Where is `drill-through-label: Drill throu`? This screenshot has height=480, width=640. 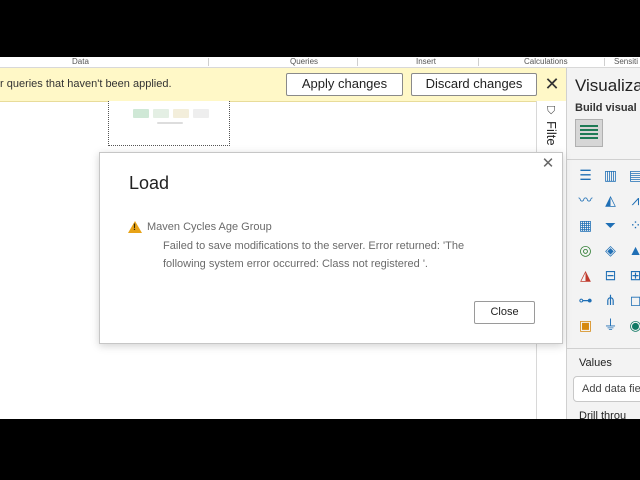
drill-through-label: Drill throu is located at coordinates (603, 414).